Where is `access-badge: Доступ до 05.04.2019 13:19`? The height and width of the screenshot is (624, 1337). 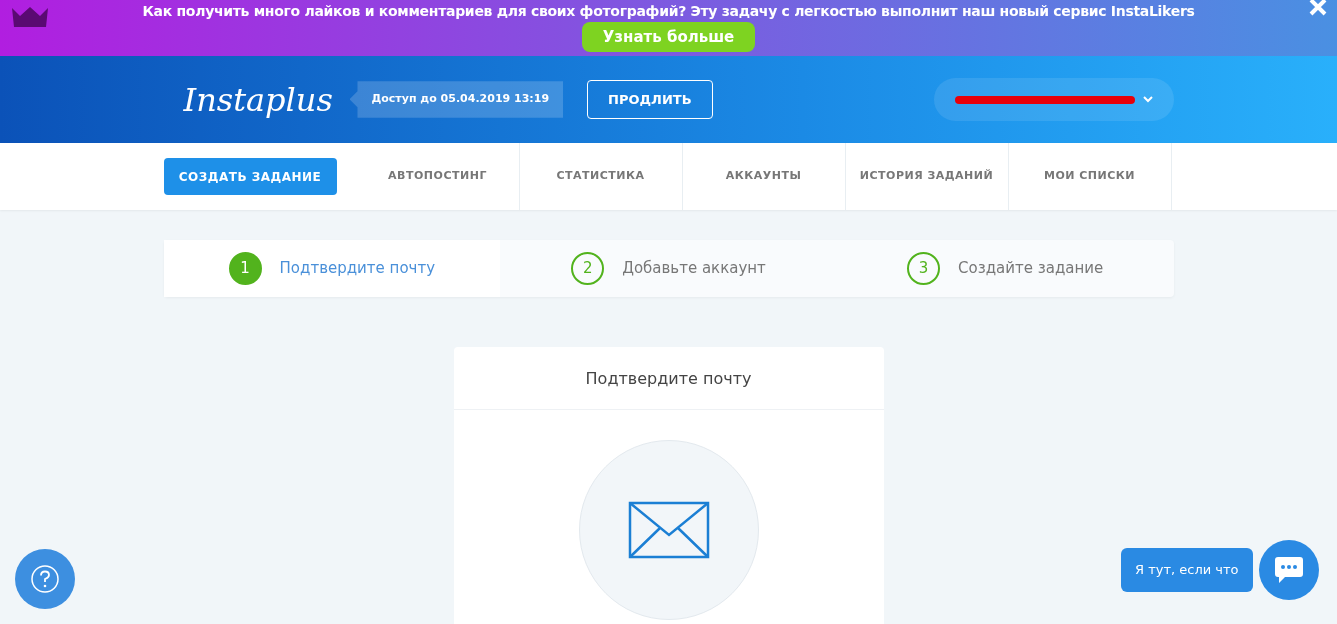
access-badge: Доступ до 05.04.2019 13:19 is located at coordinates (456, 99).